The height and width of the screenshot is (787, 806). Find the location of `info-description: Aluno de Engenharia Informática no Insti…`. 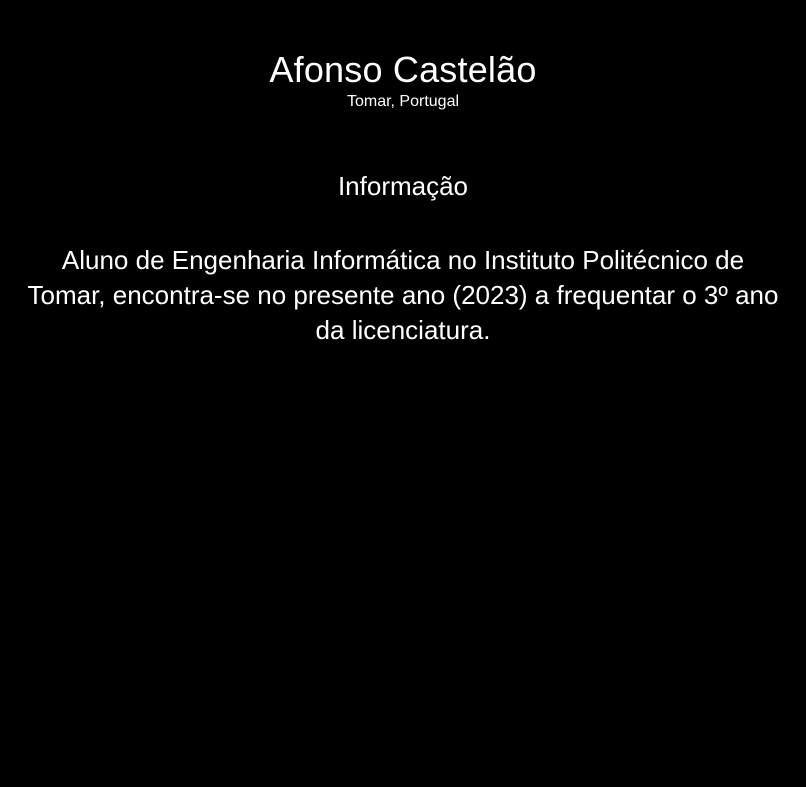

info-description: Aluno de Engenharia Informática no Insti… is located at coordinates (403, 295).